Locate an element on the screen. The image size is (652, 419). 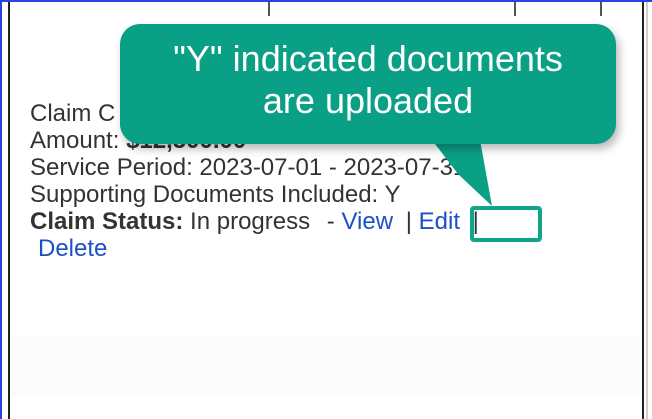
edit-link: Edit is located at coordinates (439, 221).